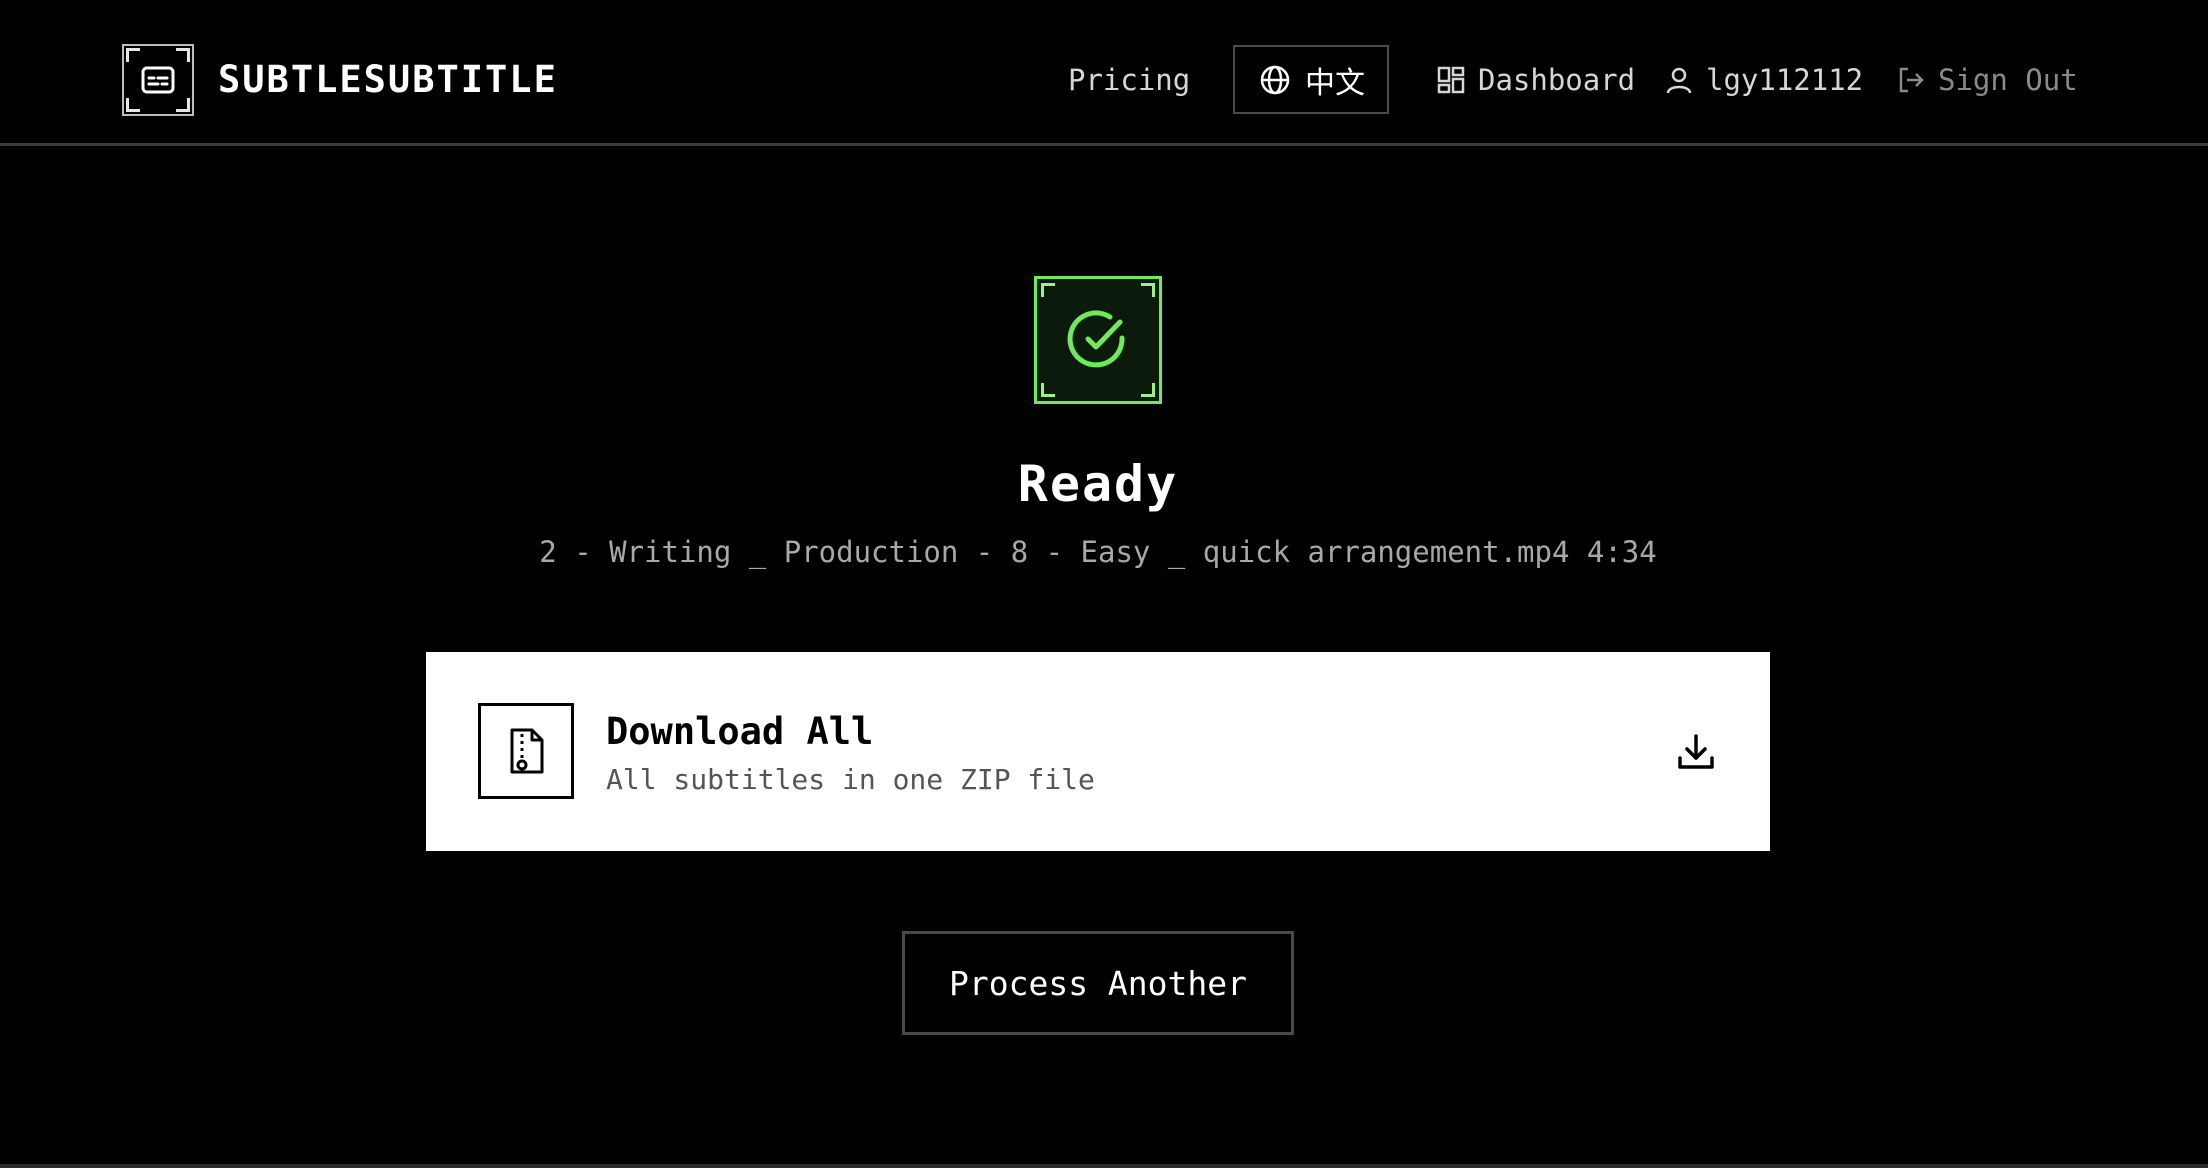 The image size is (2208, 1168). I want to click on download-all-subtitle: All subtitles in one ZIP file, so click(850, 779).